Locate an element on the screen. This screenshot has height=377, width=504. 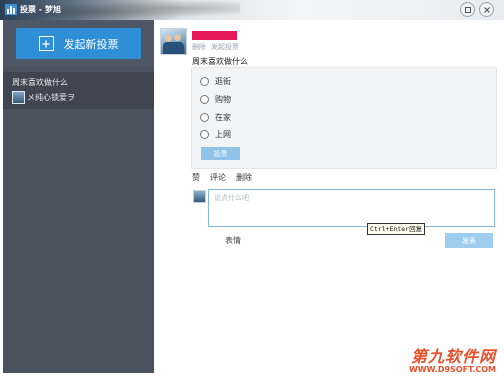
send-button: 发表 is located at coordinates (469, 240).